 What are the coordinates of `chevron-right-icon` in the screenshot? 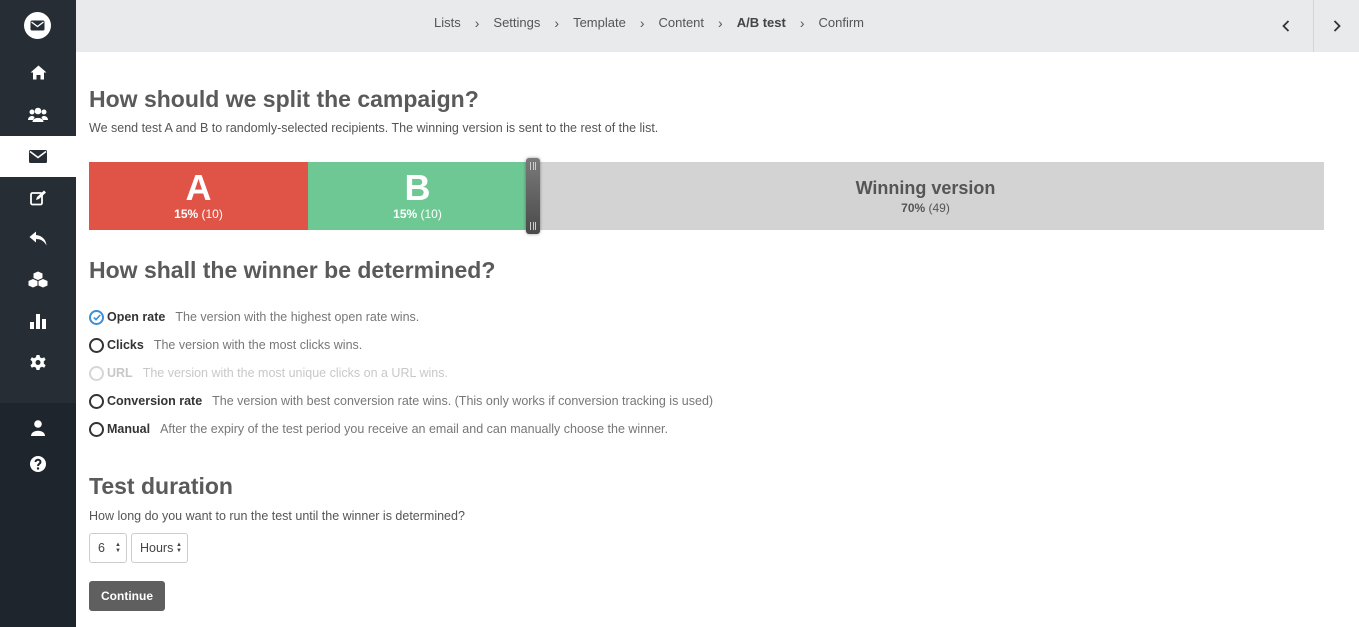 It's located at (1337, 26).